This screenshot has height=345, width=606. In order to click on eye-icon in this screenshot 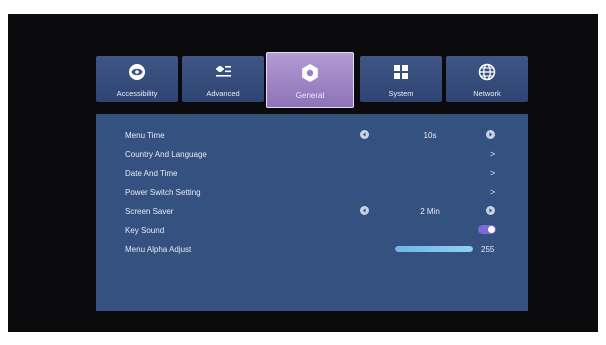, I will do `click(137, 72)`.